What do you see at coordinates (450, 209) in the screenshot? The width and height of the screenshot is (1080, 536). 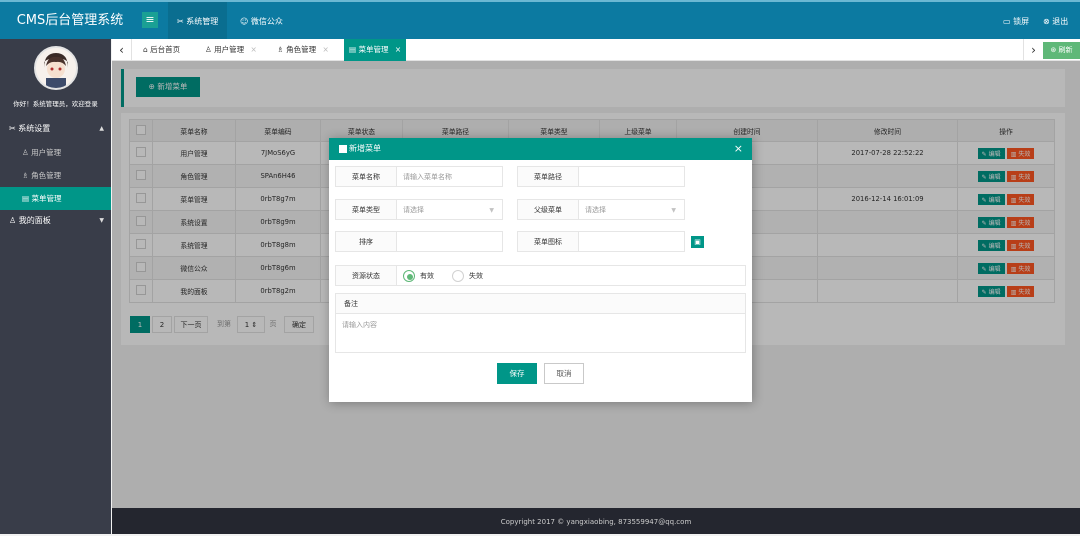 I see `menu-type-select: 请选择 ▼` at bounding box center [450, 209].